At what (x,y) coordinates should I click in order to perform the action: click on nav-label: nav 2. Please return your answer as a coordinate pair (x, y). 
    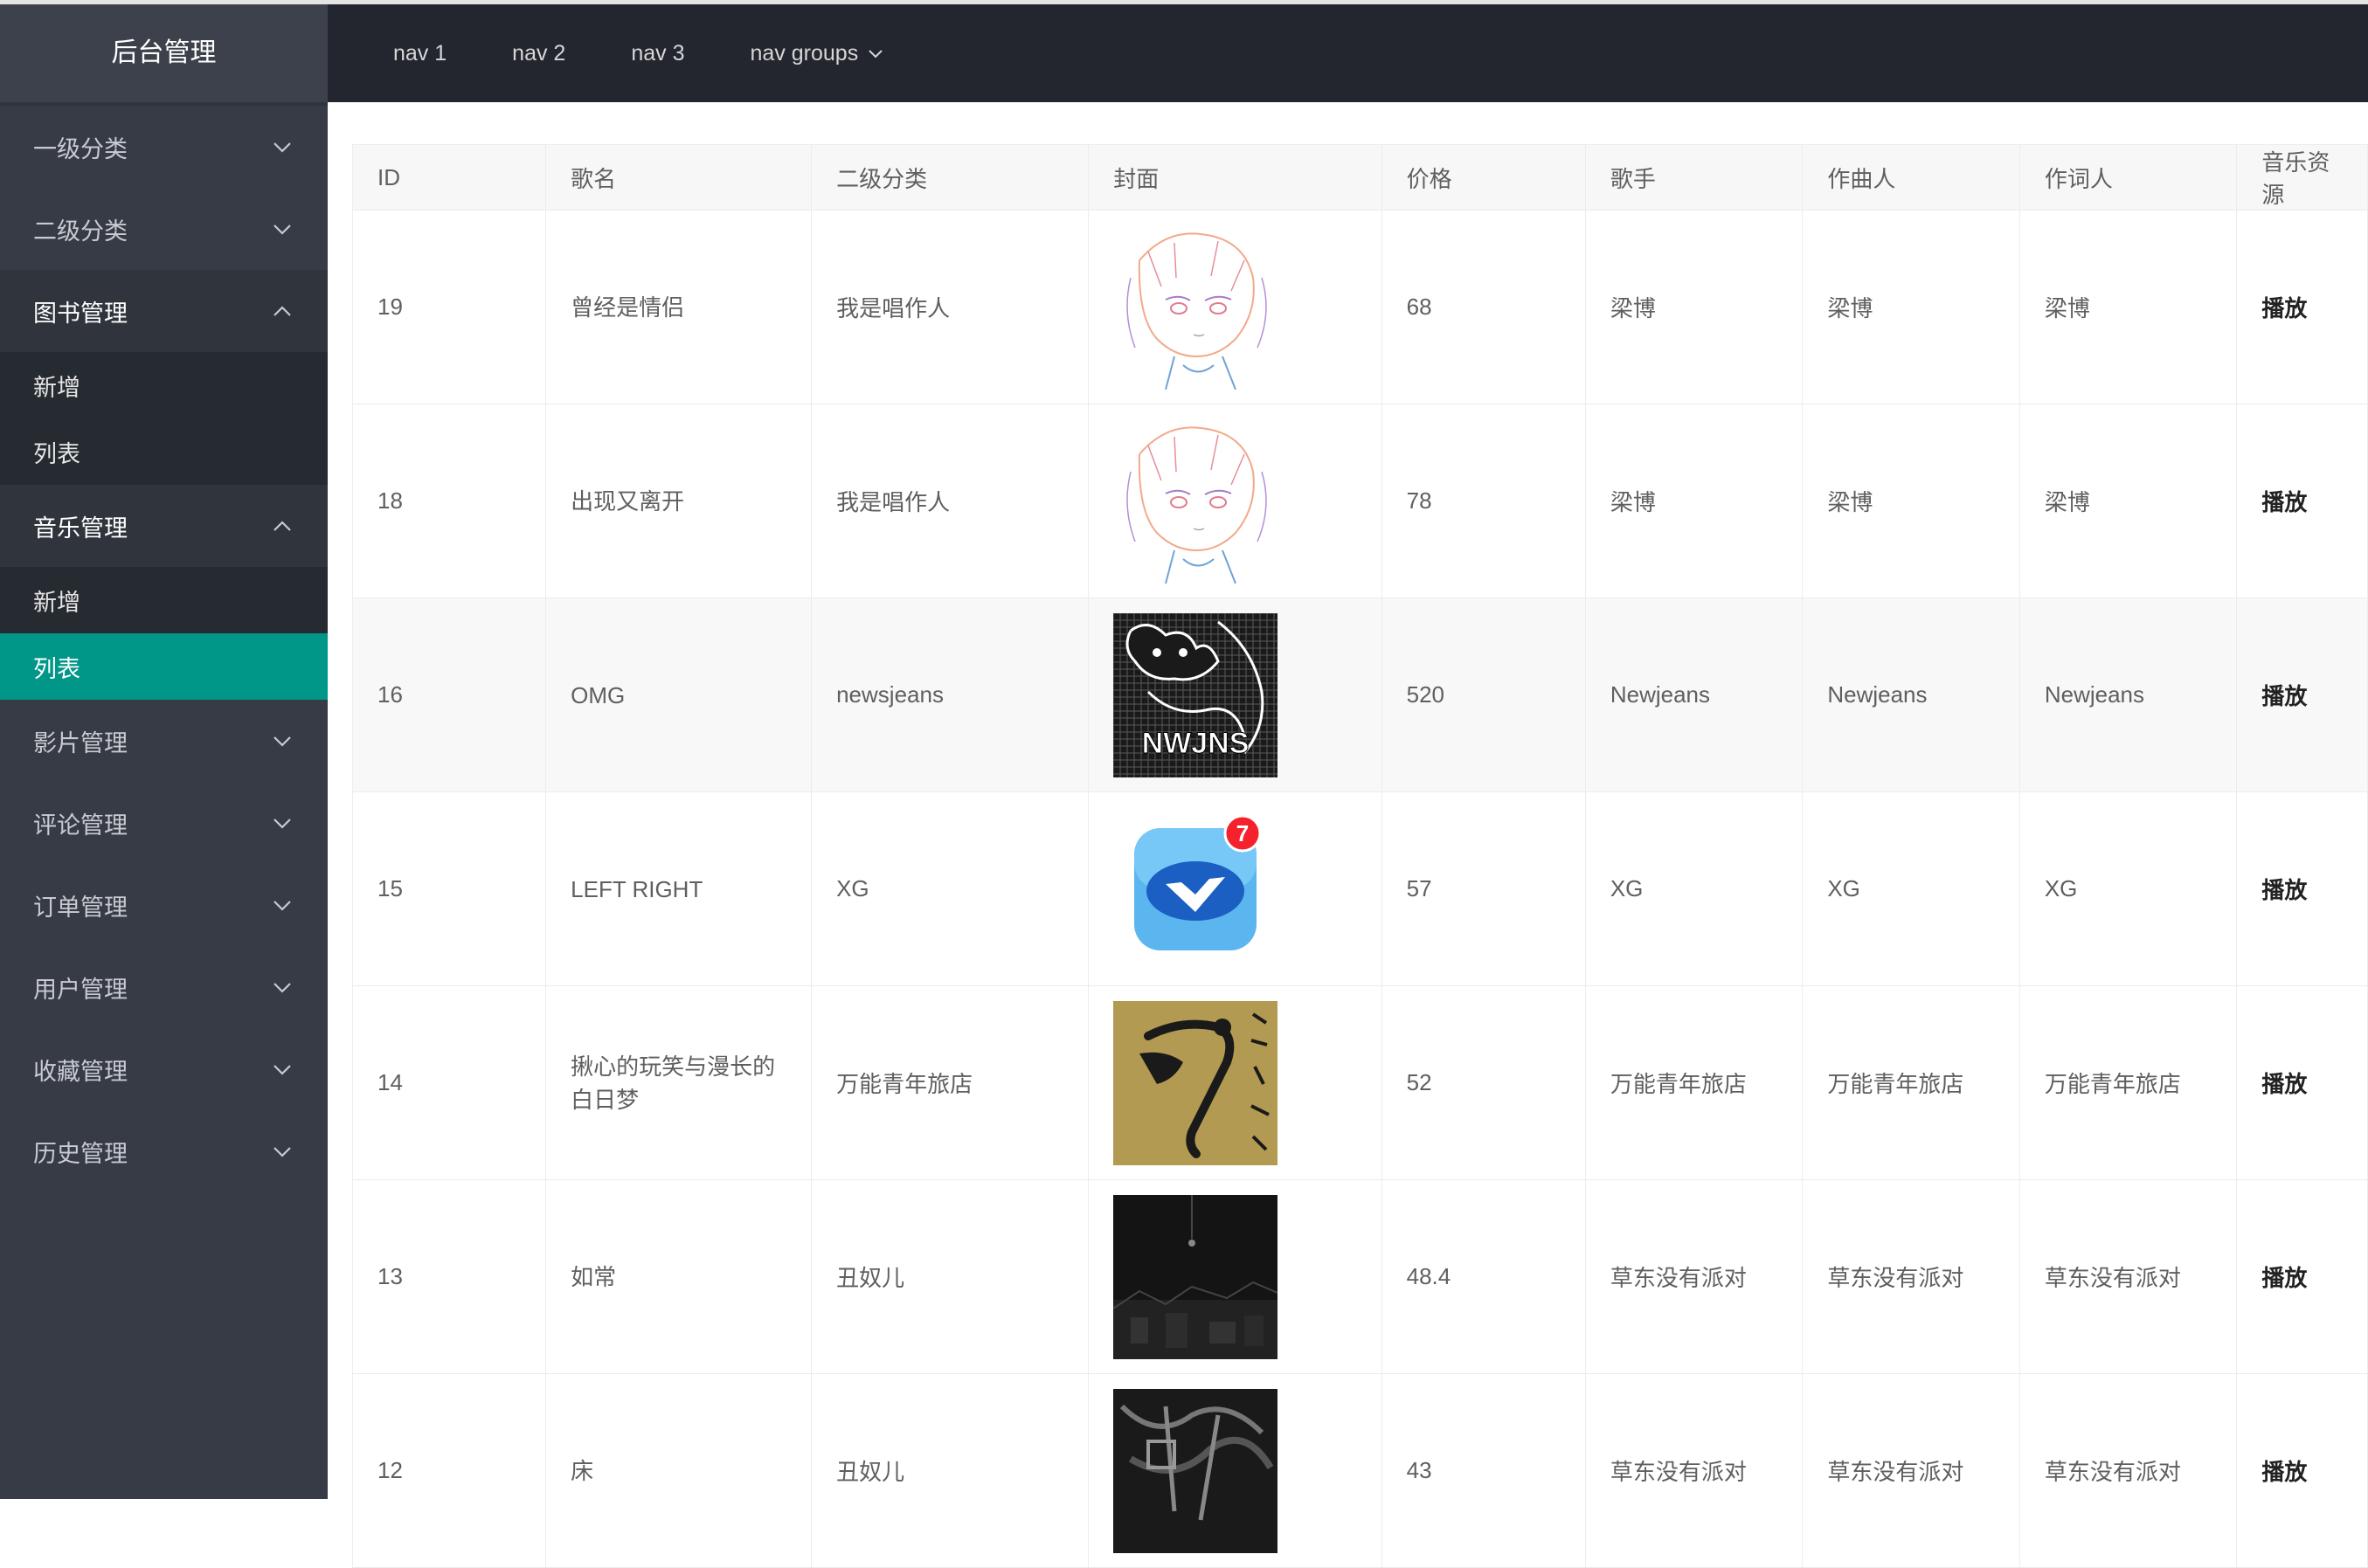
    Looking at the image, I should click on (539, 53).